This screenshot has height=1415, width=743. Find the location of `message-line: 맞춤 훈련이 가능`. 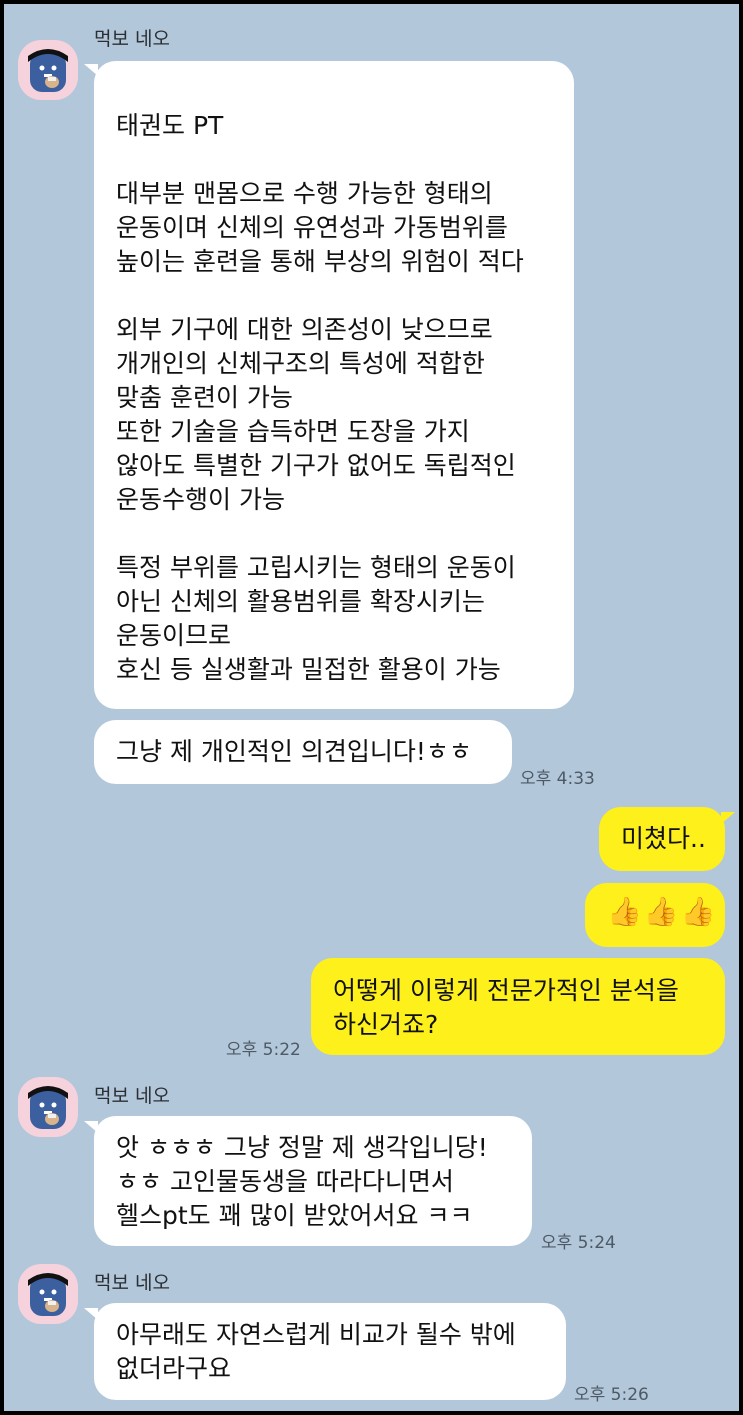

message-line: 맞춤 훈련이 가능 is located at coordinates (204, 397).